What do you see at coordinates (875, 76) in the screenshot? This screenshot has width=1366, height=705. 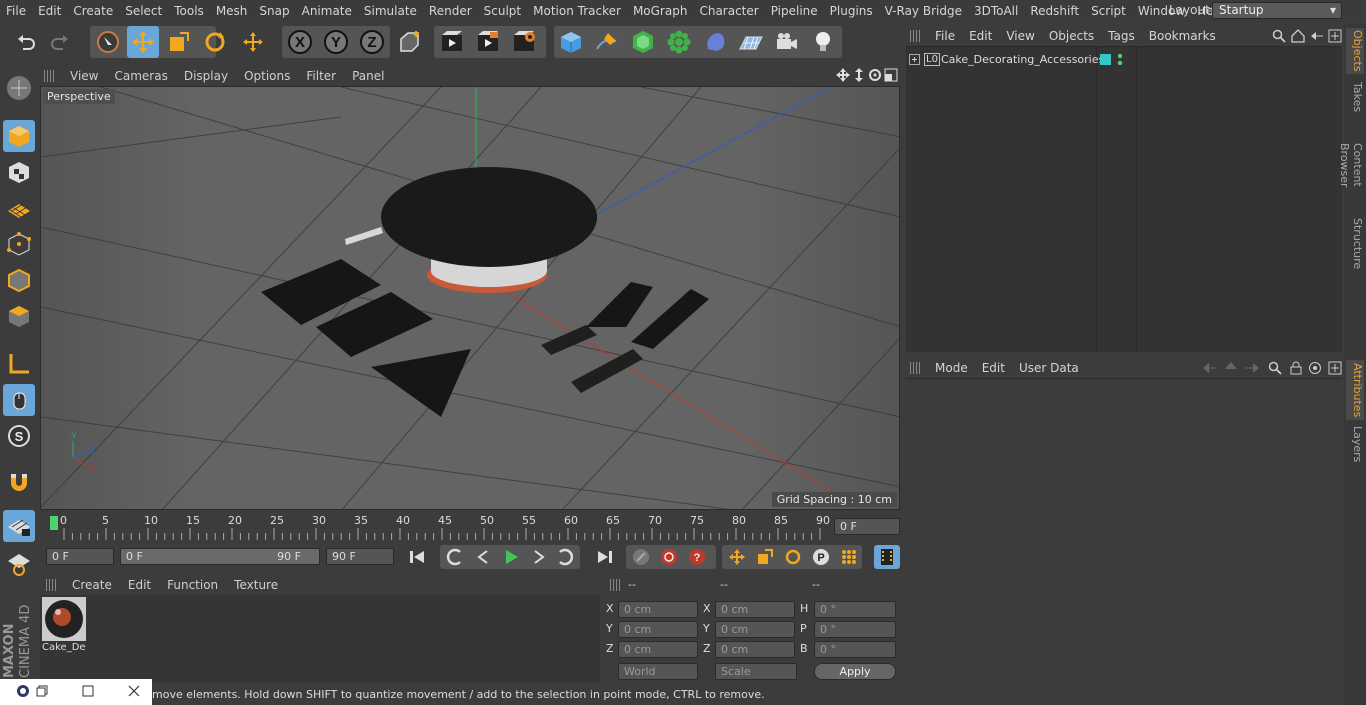 I see `viewport-rotate-icon` at bounding box center [875, 76].